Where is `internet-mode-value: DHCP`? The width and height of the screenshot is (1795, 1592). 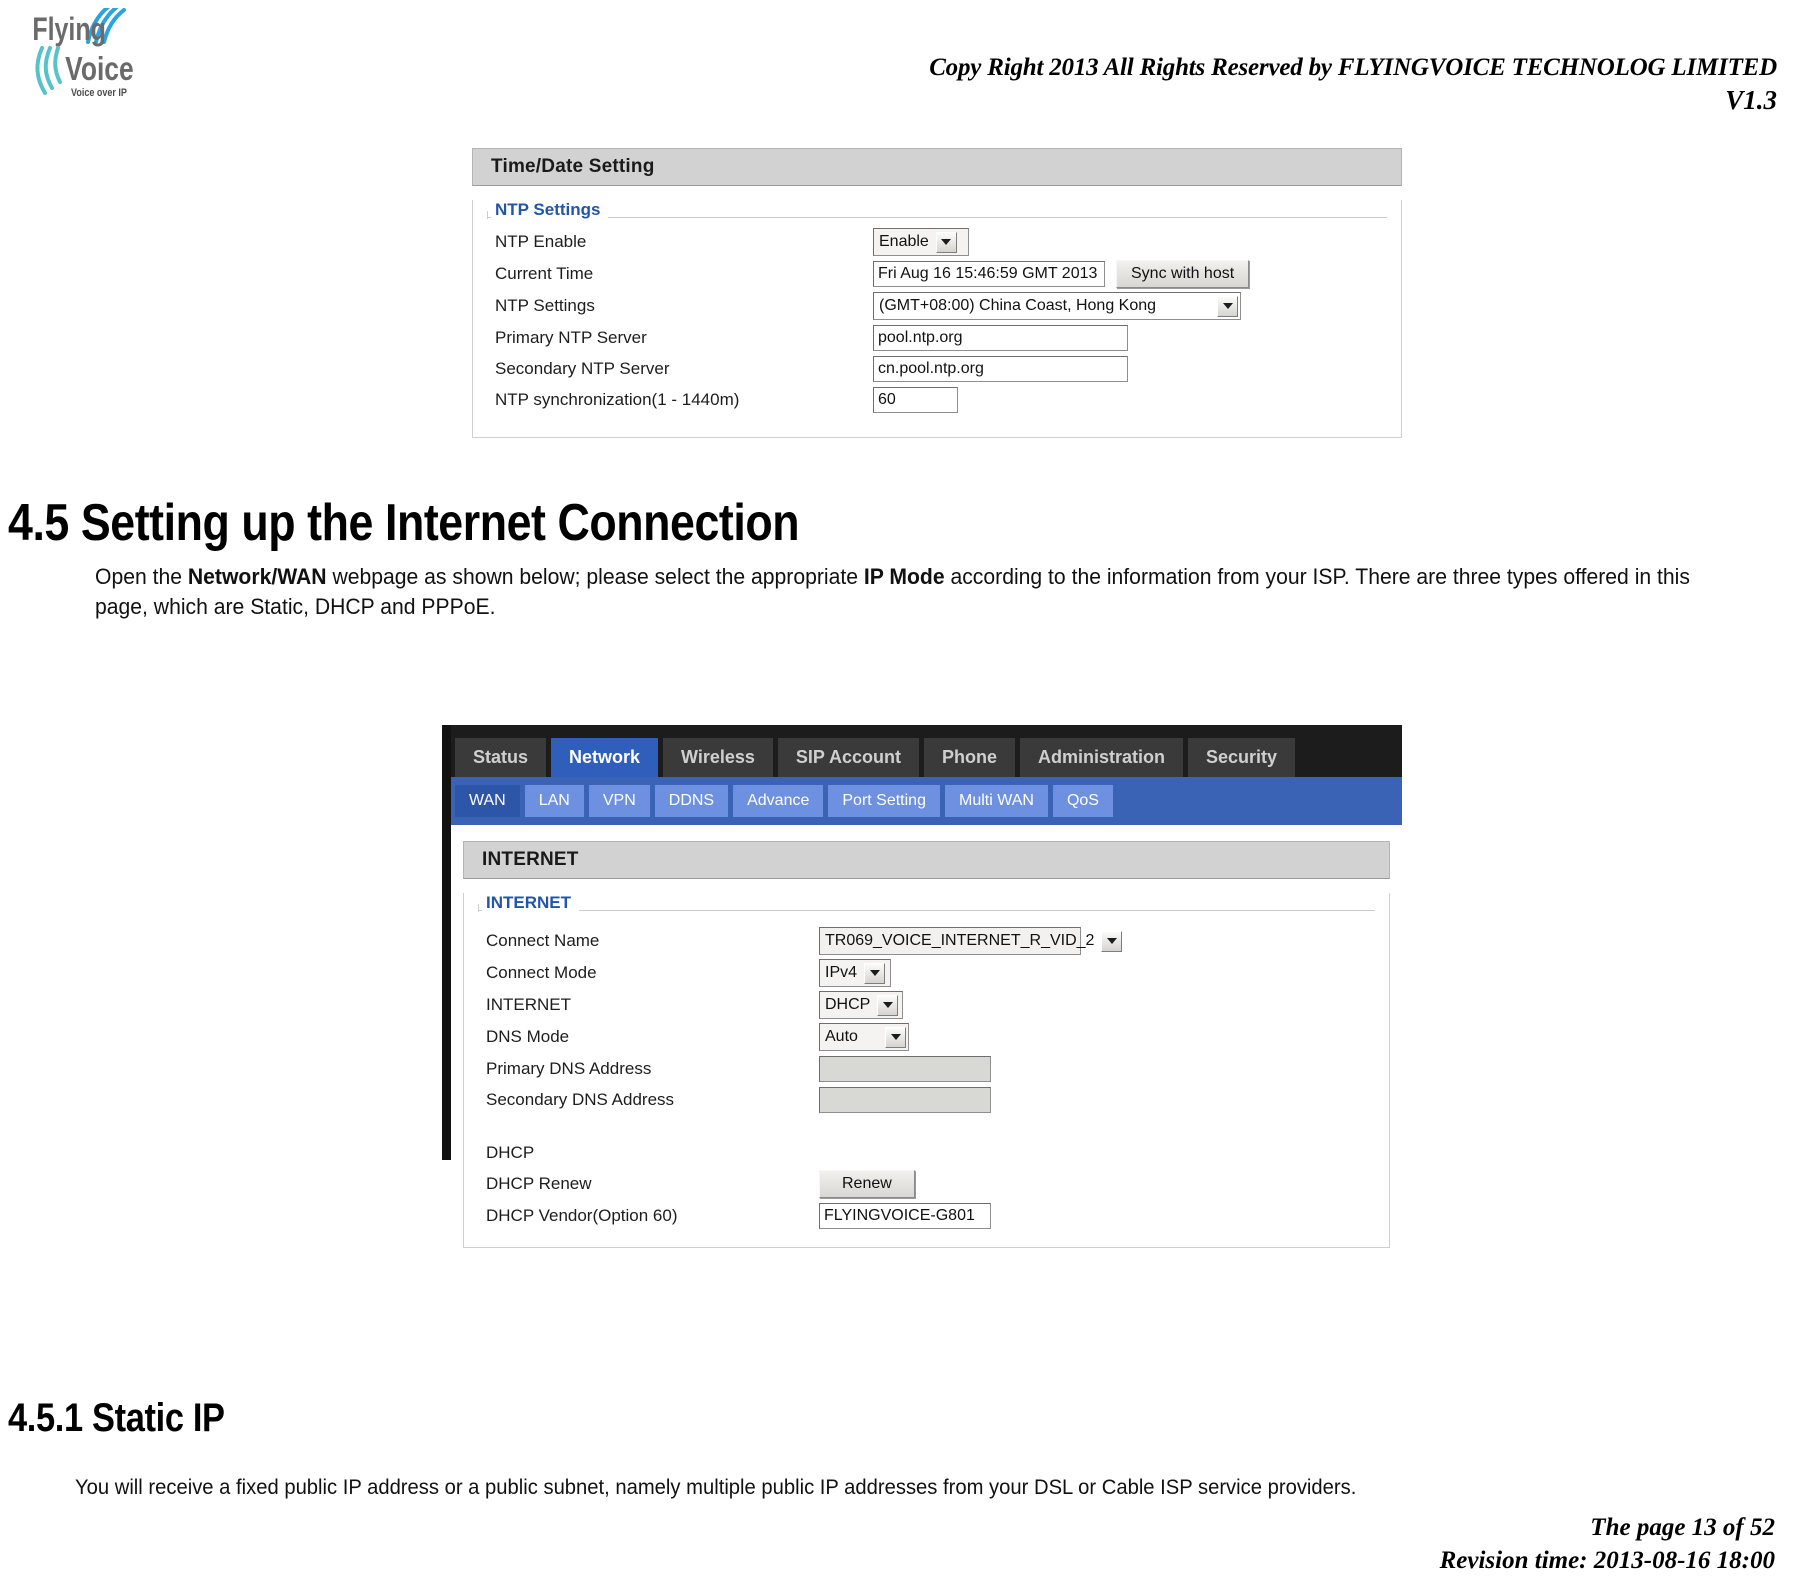 internet-mode-value: DHCP is located at coordinates (848, 1004).